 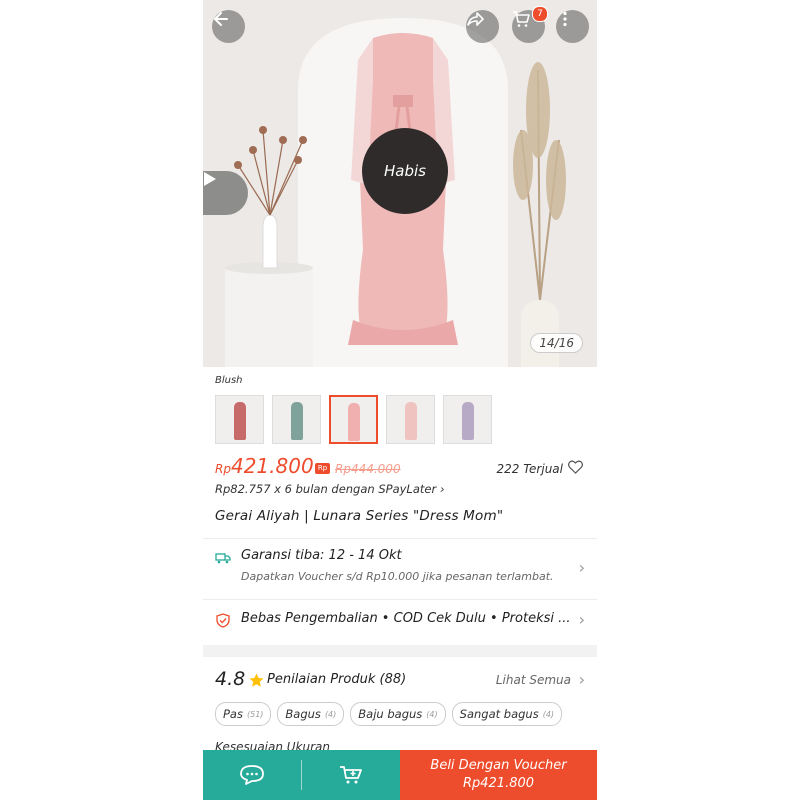 What do you see at coordinates (405, 171) in the screenshot?
I see `soldout-badge: Habis` at bounding box center [405, 171].